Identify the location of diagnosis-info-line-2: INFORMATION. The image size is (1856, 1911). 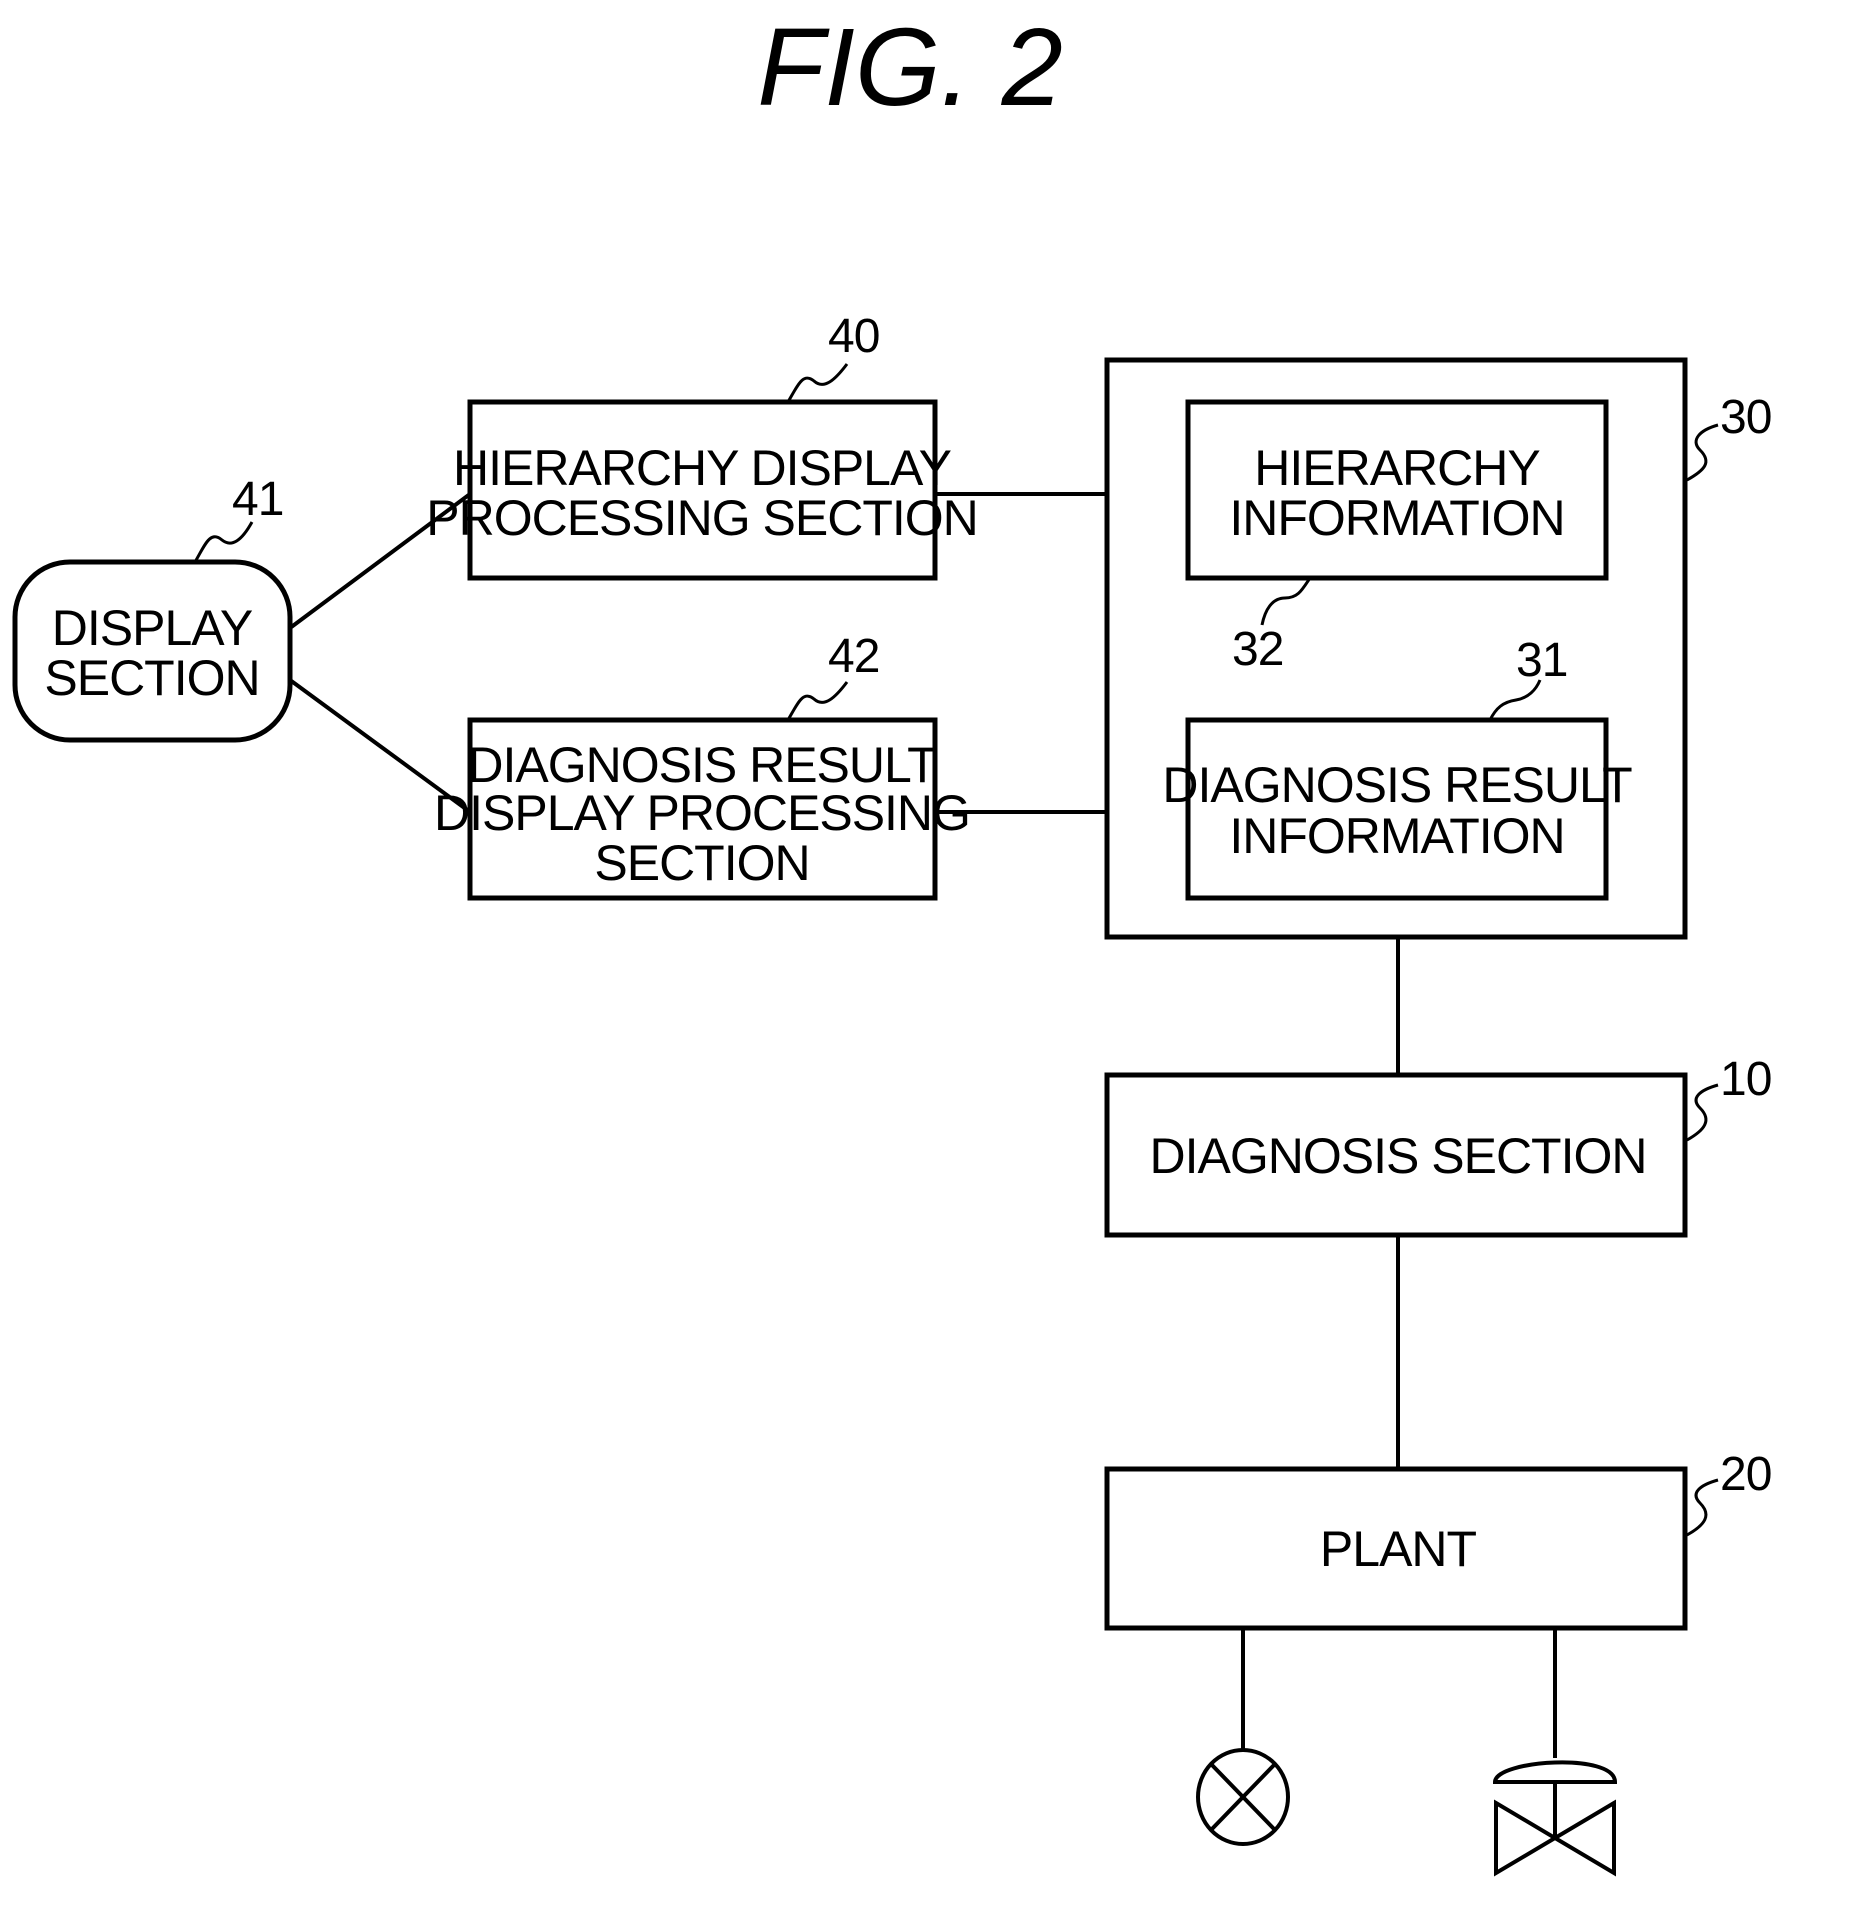
(1396, 836).